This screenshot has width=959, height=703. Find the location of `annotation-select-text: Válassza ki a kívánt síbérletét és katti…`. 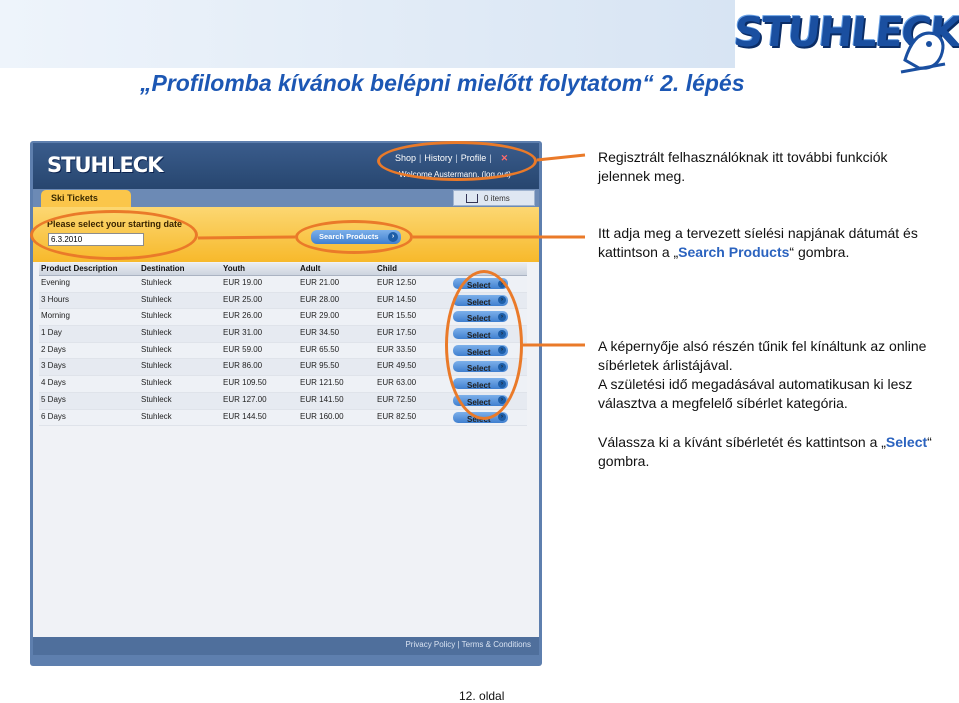

annotation-select-text: Válassza ki a kívánt síbérletét és katti… is located at coordinates (742, 442).